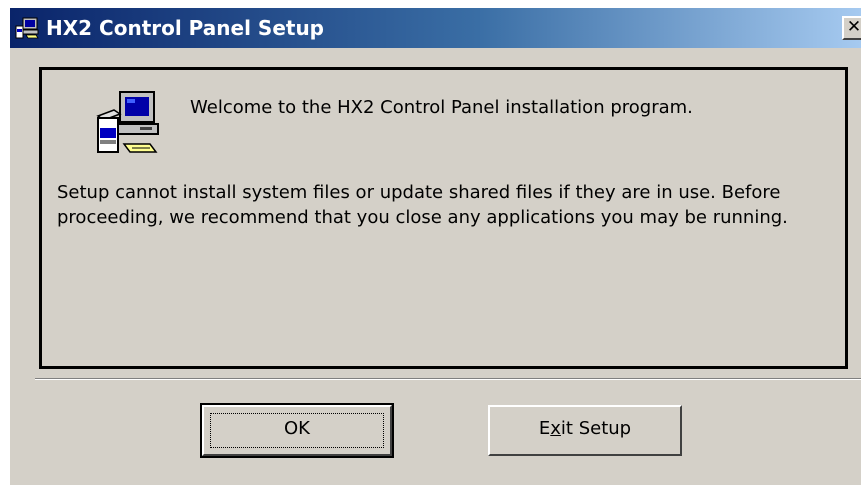  Describe the element at coordinates (448, 379) in the screenshot. I see `separator-line` at that location.